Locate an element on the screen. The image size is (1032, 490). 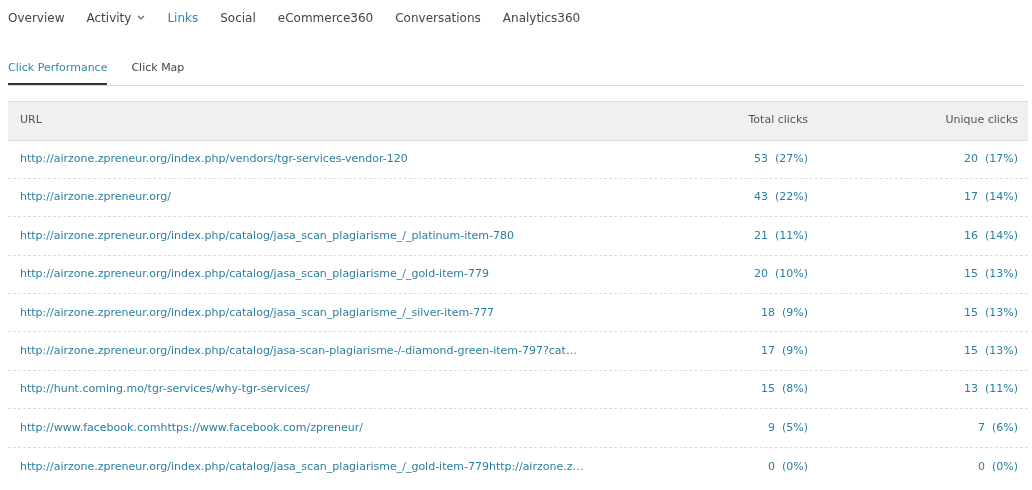
url-link: http://airzone.zpreneur.org/index.php/catalog/jasa_scan_plagiarisme_/_silver-item-777 is located at coordinates (308, 312).